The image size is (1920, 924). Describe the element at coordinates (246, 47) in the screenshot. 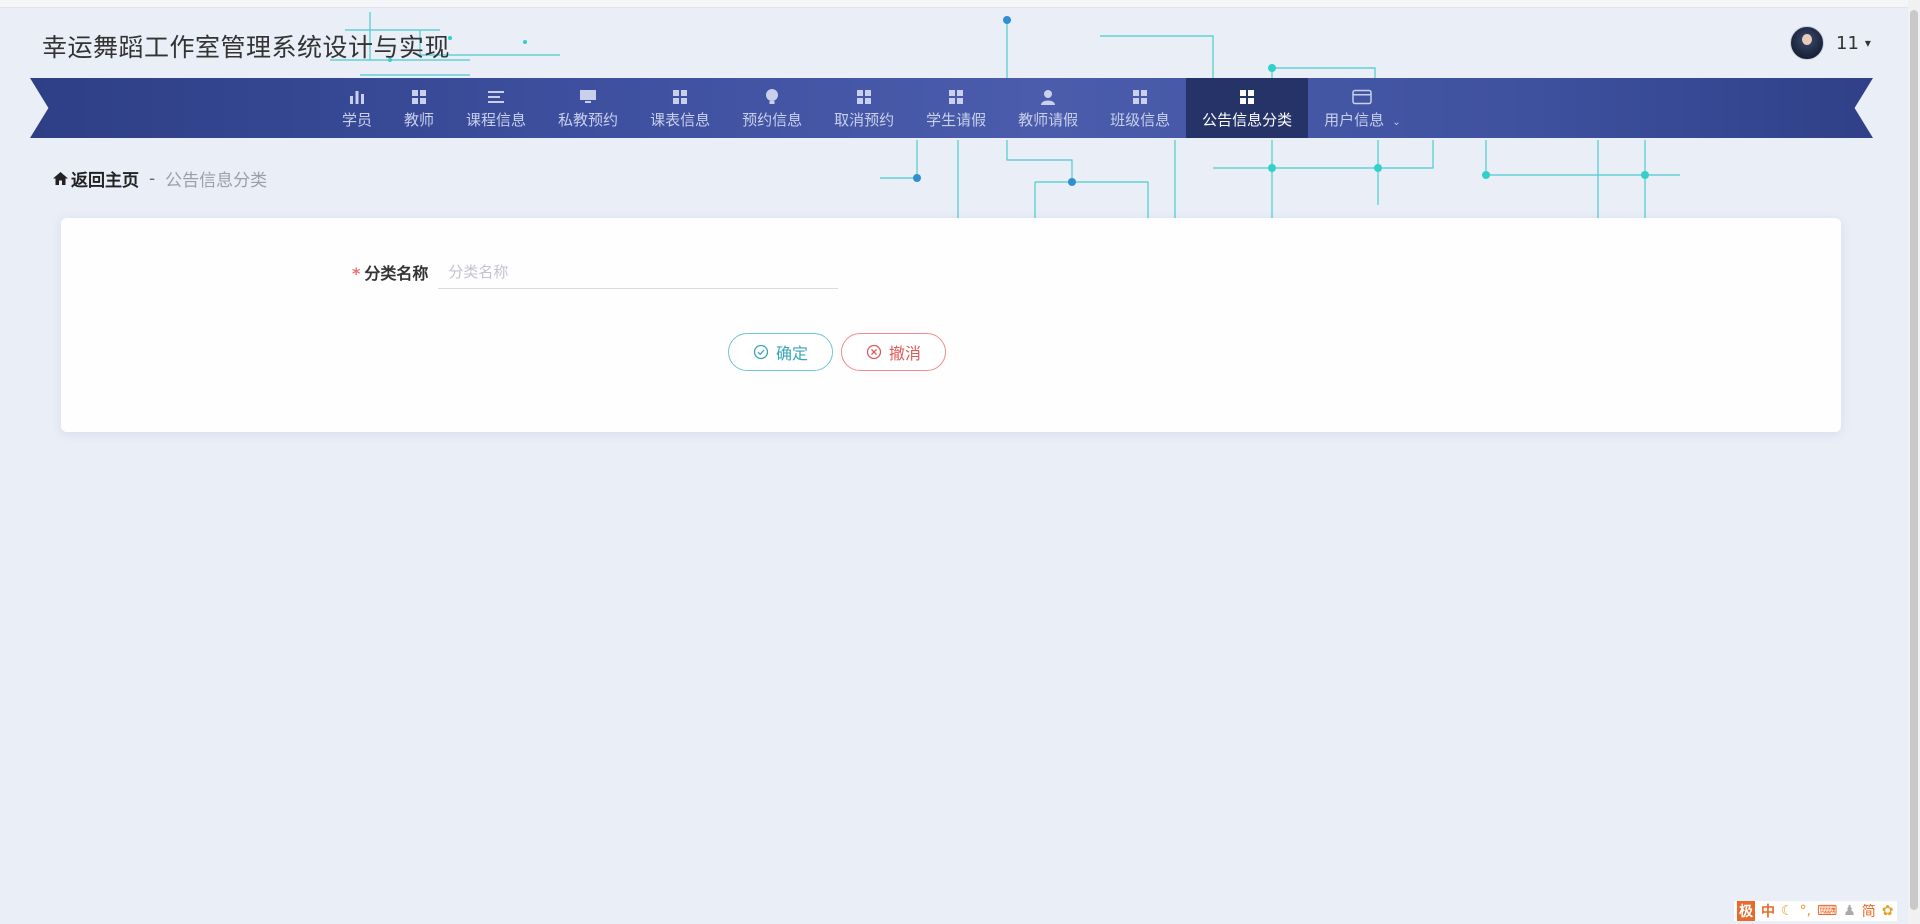

I see `app-title: 幸运舞蹈工作室管理系统设计与实现` at that location.